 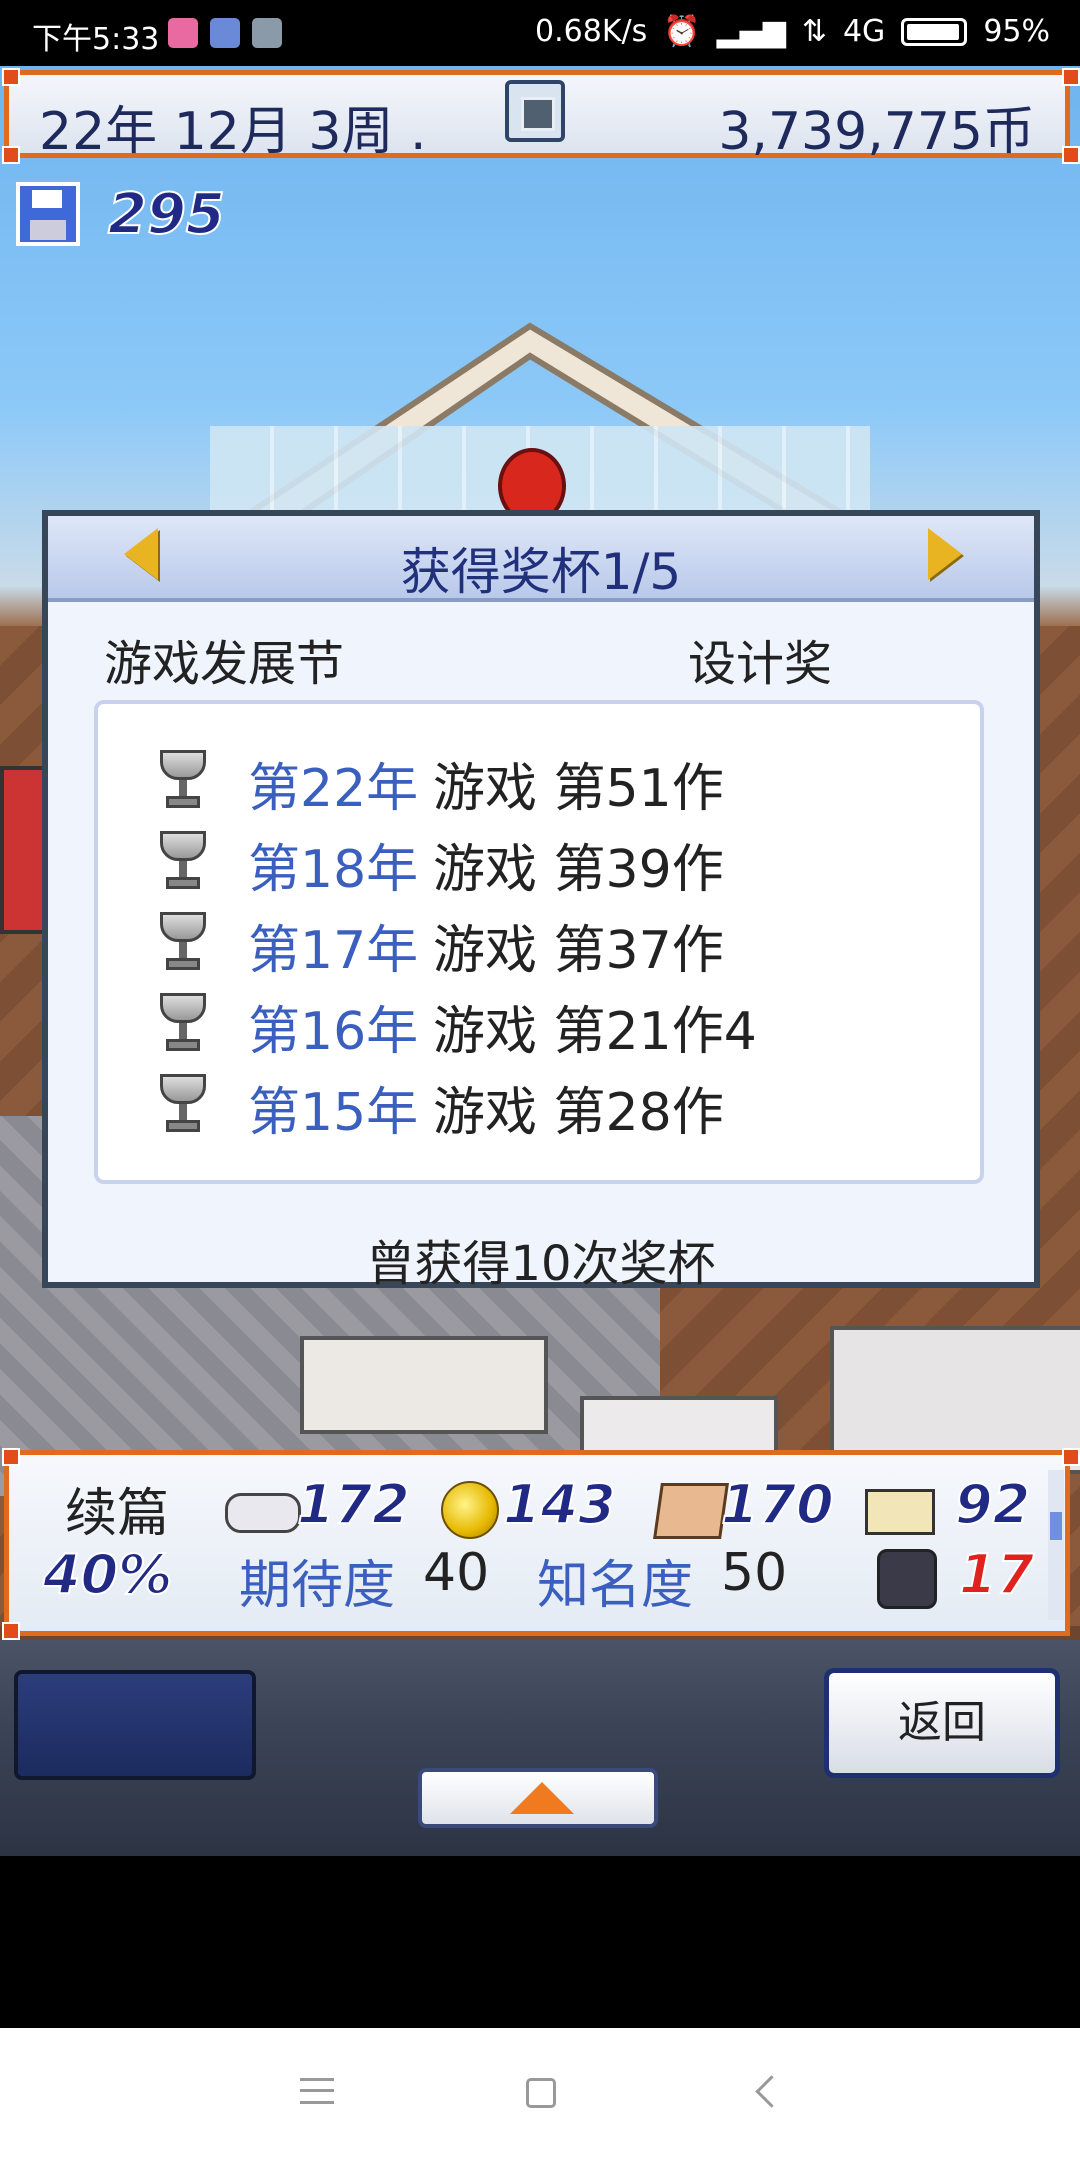 What do you see at coordinates (225, 33) in the screenshot?
I see `notification-game-icon` at bounding box center [225, 33].